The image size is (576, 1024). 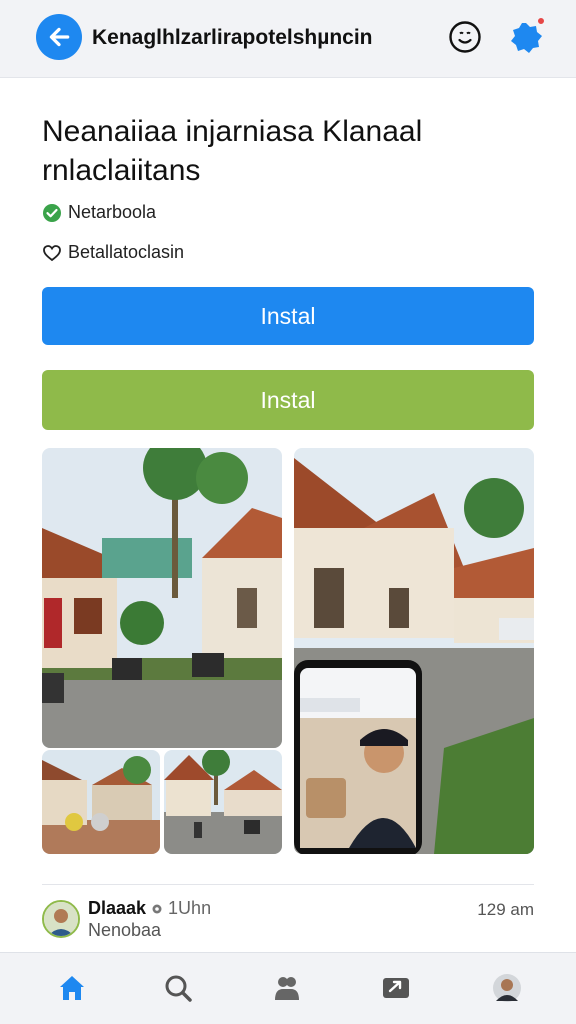 I want to click on smile-icon, so click(x=465, y=37).